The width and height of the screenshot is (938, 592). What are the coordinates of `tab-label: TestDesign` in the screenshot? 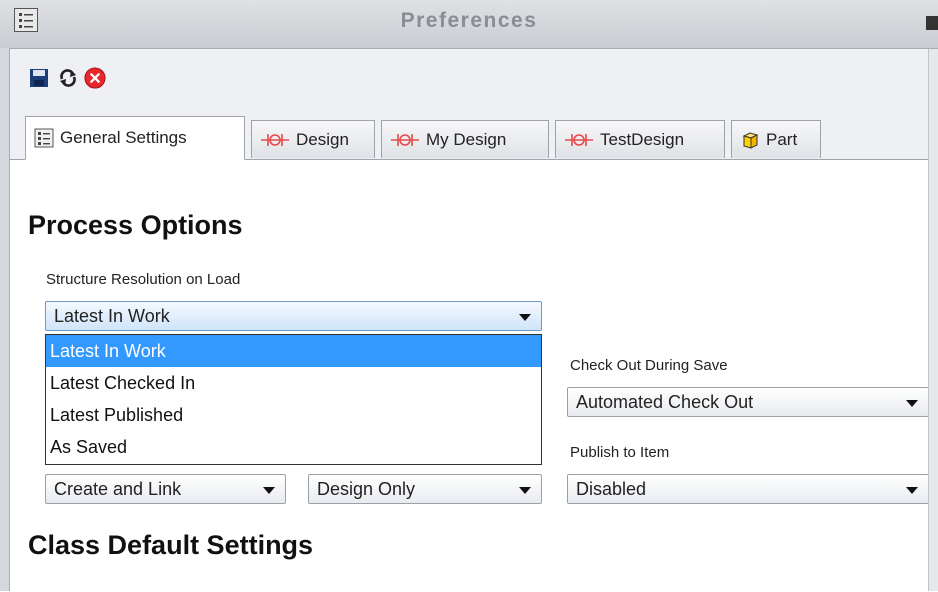 It's located at (642, 139).